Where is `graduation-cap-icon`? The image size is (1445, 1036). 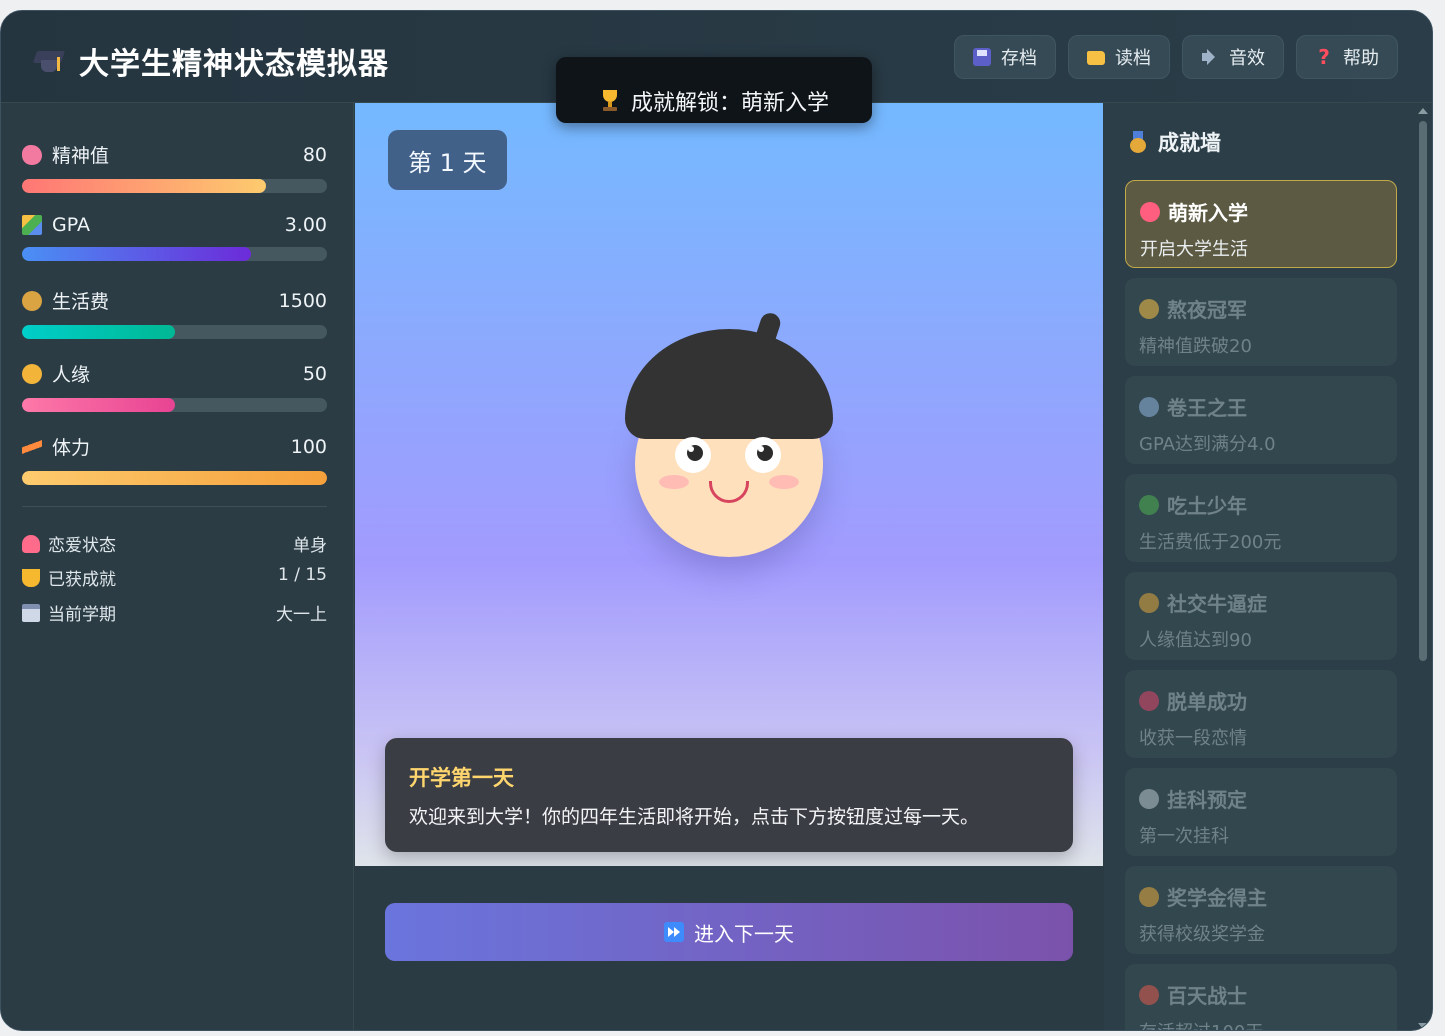
graduation-cap-icon is located at coordinates (49, 61).